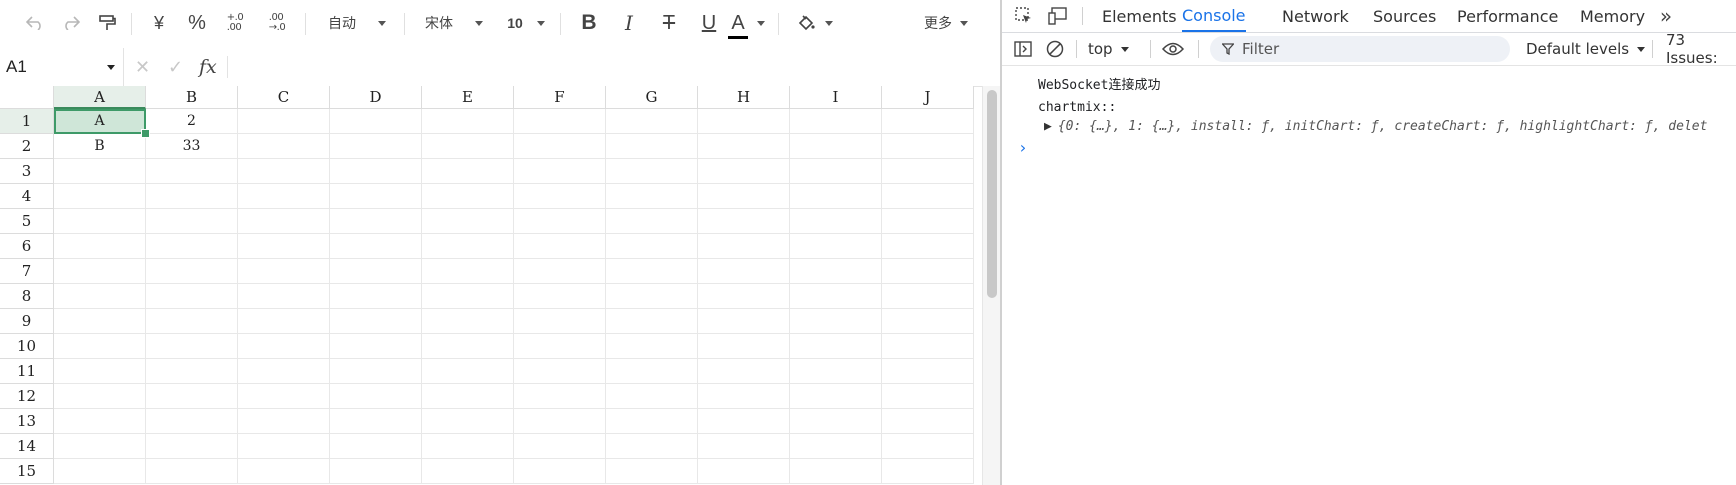 Image resolution: width=1736 pixels, height=485 pixels. I want to click on cell-g9, so click(652, 321).